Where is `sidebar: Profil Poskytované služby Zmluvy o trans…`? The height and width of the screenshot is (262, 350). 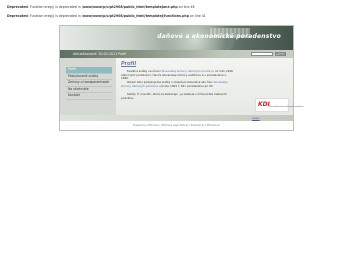
sidebar: Profil Poskytované služby Zmluvy o trans… is located at coordinates (88, 86).